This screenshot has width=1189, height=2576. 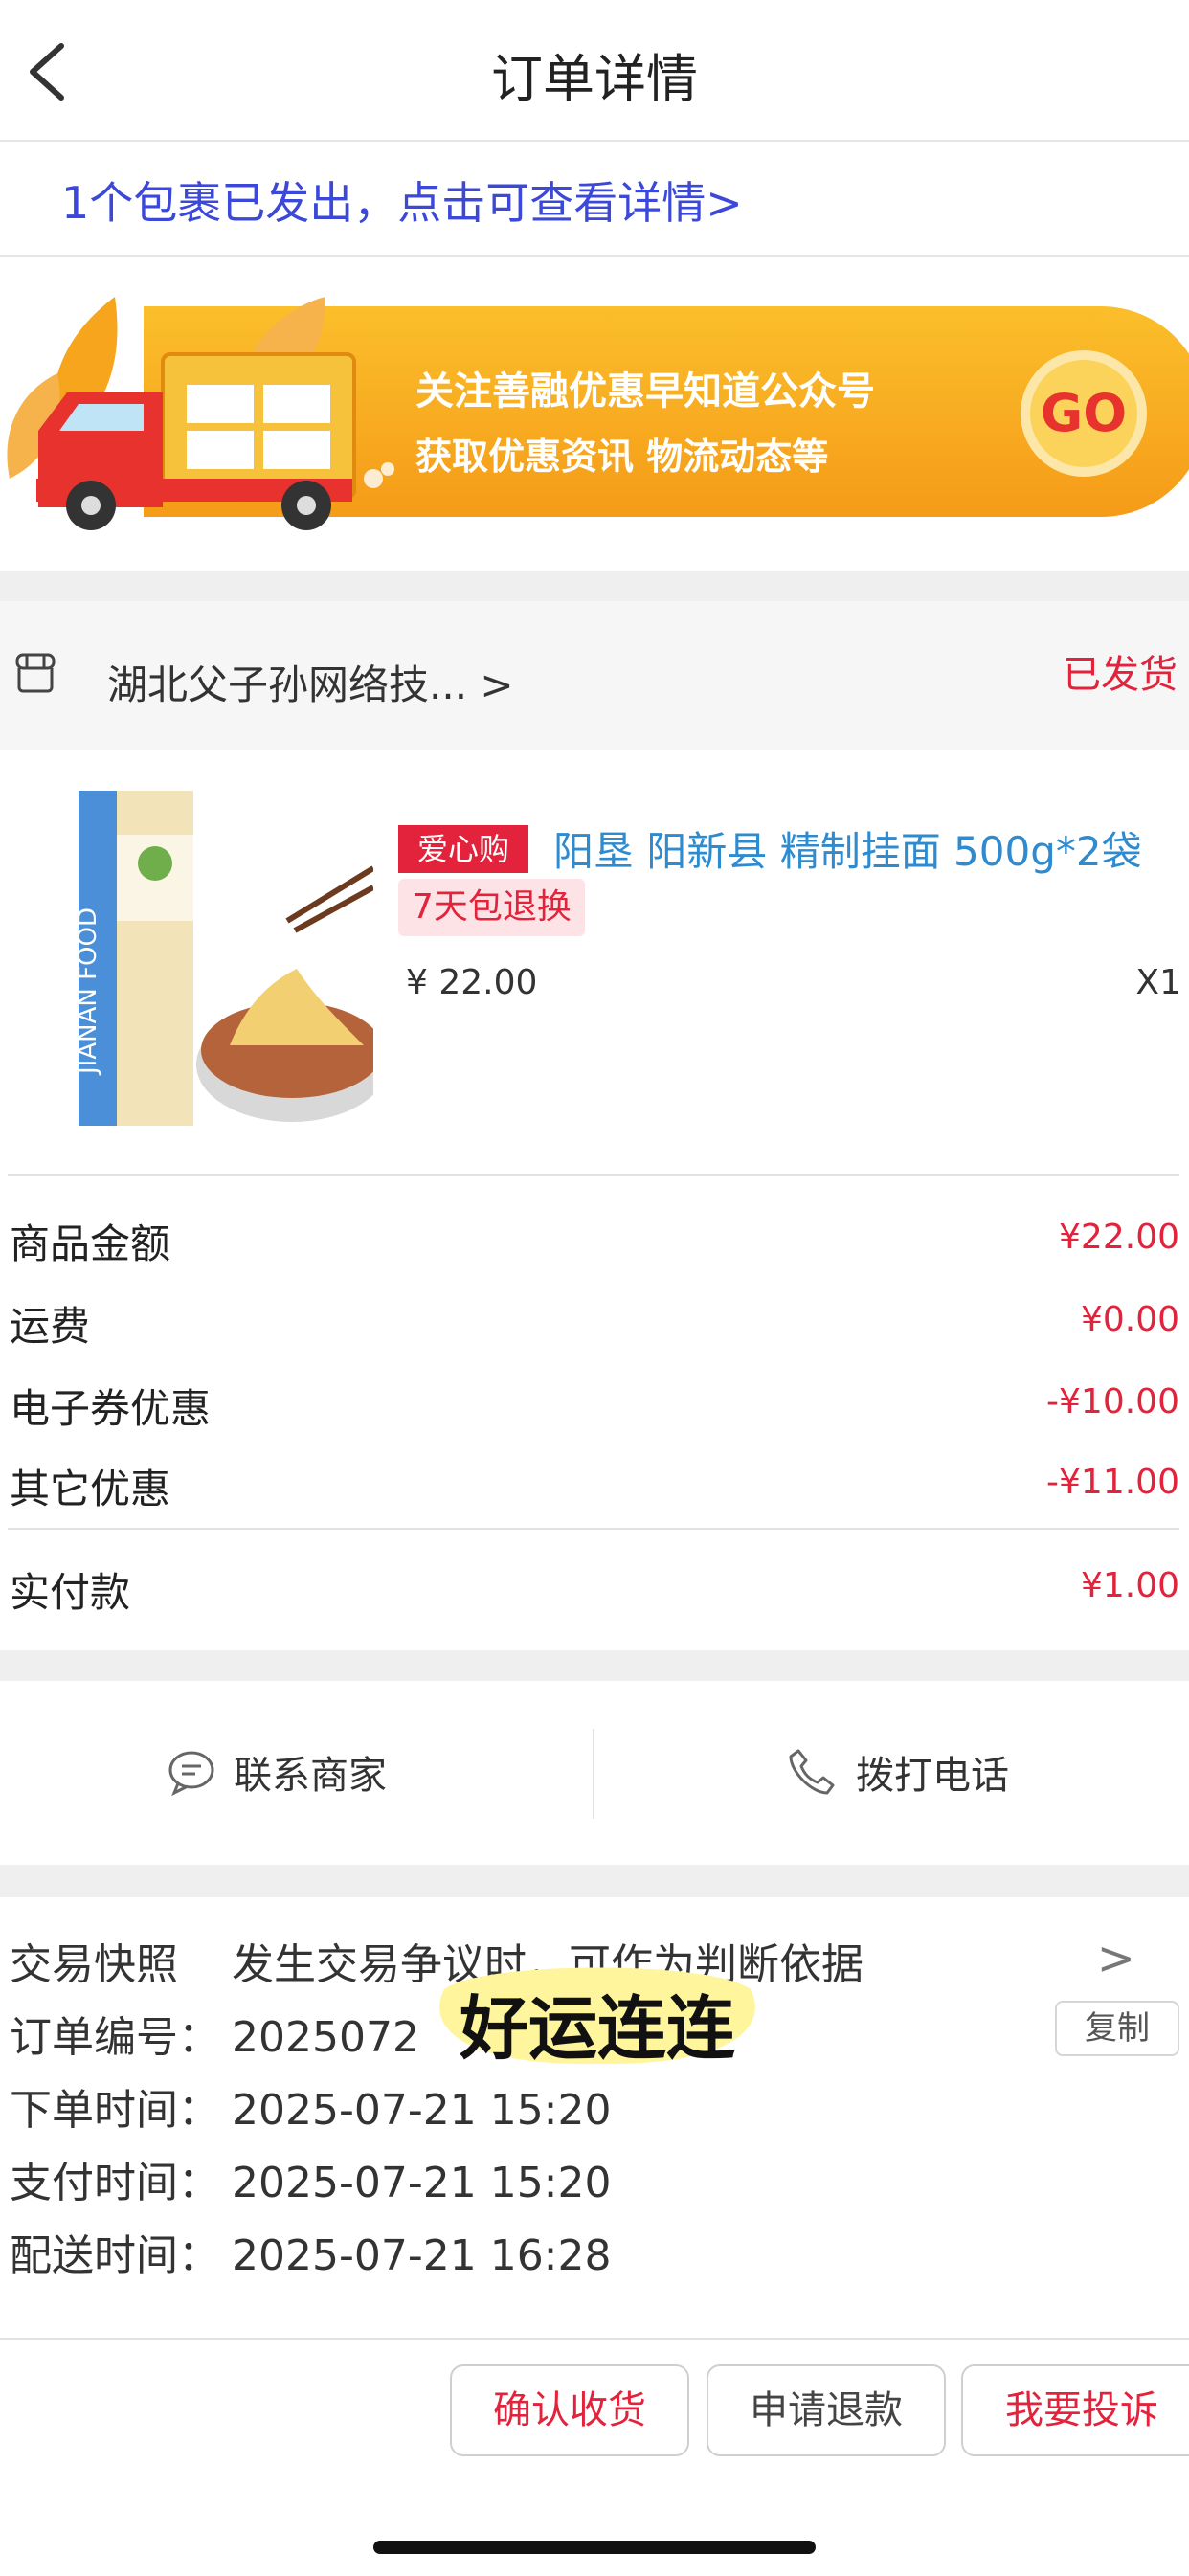 I want to click on contact-merchant-label: 联系商家, so click(x=310, y=1776).